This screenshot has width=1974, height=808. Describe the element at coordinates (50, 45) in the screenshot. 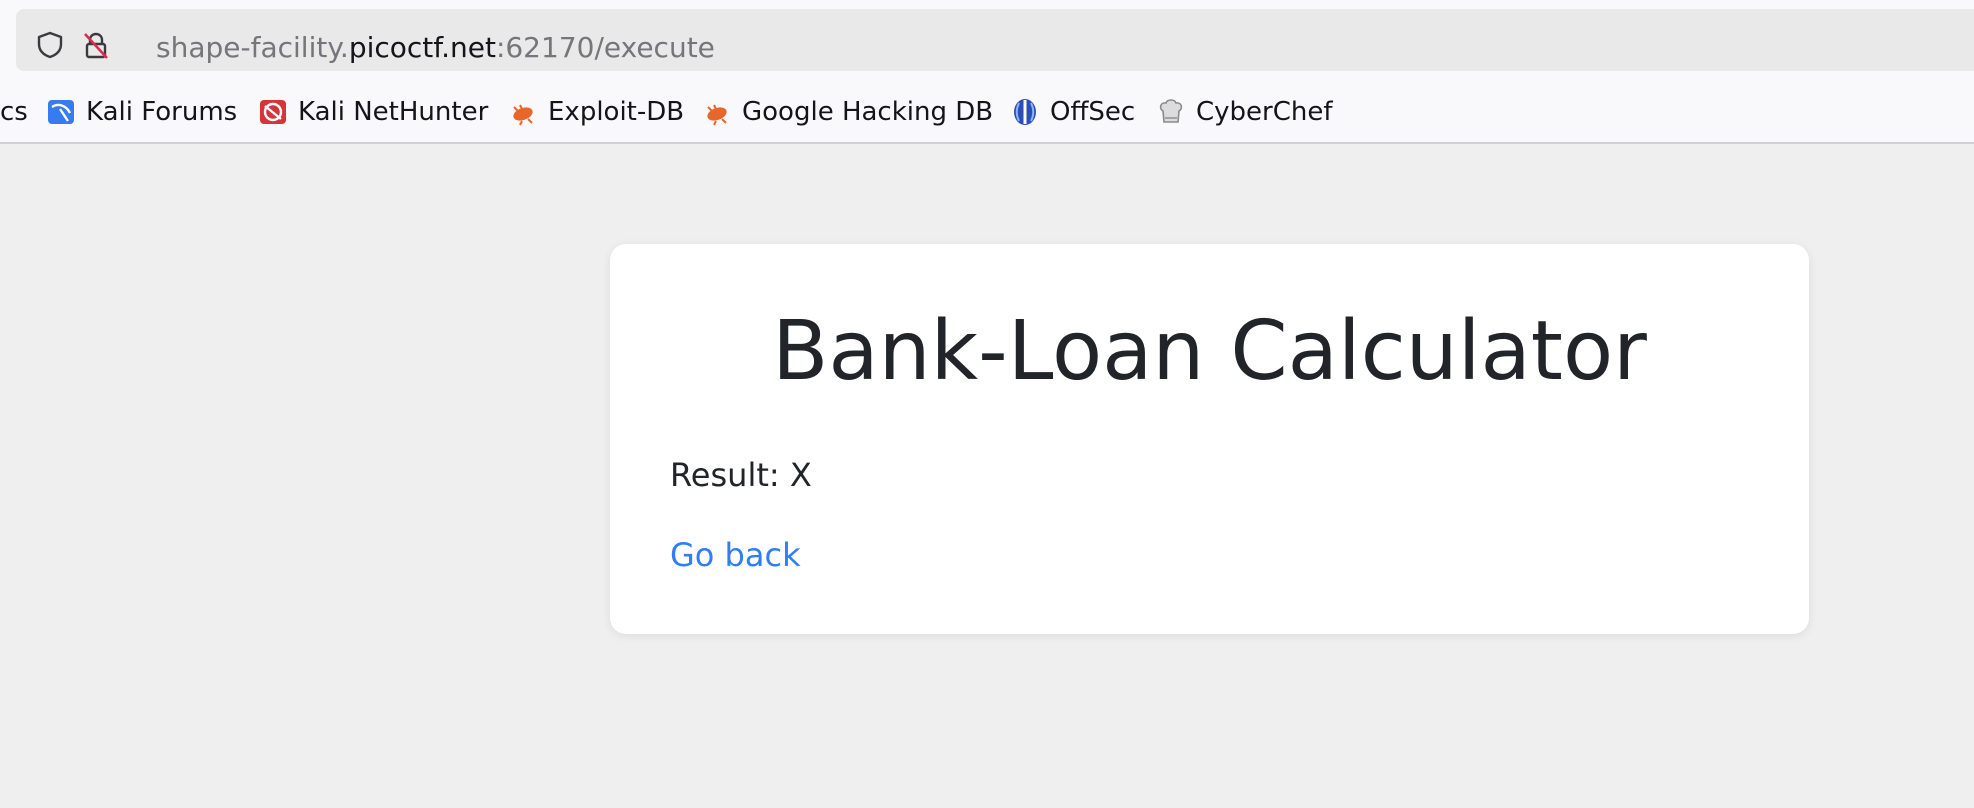

I see `shield-icon` at that location.